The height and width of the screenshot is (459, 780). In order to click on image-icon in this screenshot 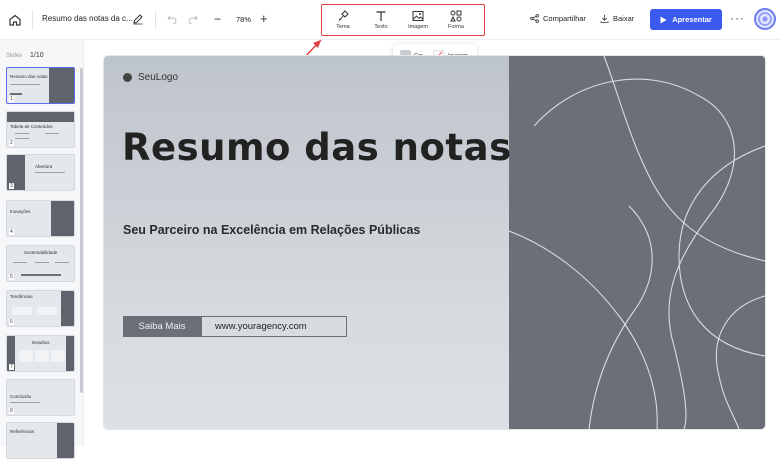, I will do `click(418, 16)`.